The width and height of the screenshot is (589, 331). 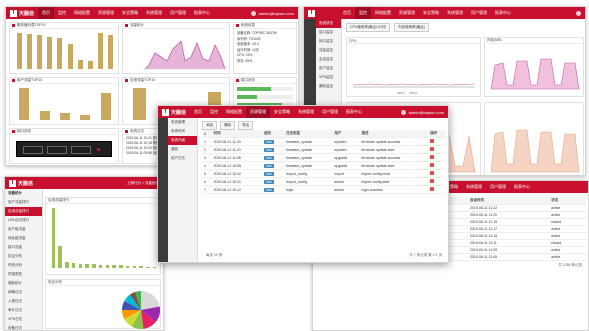 I want to click on side-menu-item: 通信, so click(x=182, y=149).